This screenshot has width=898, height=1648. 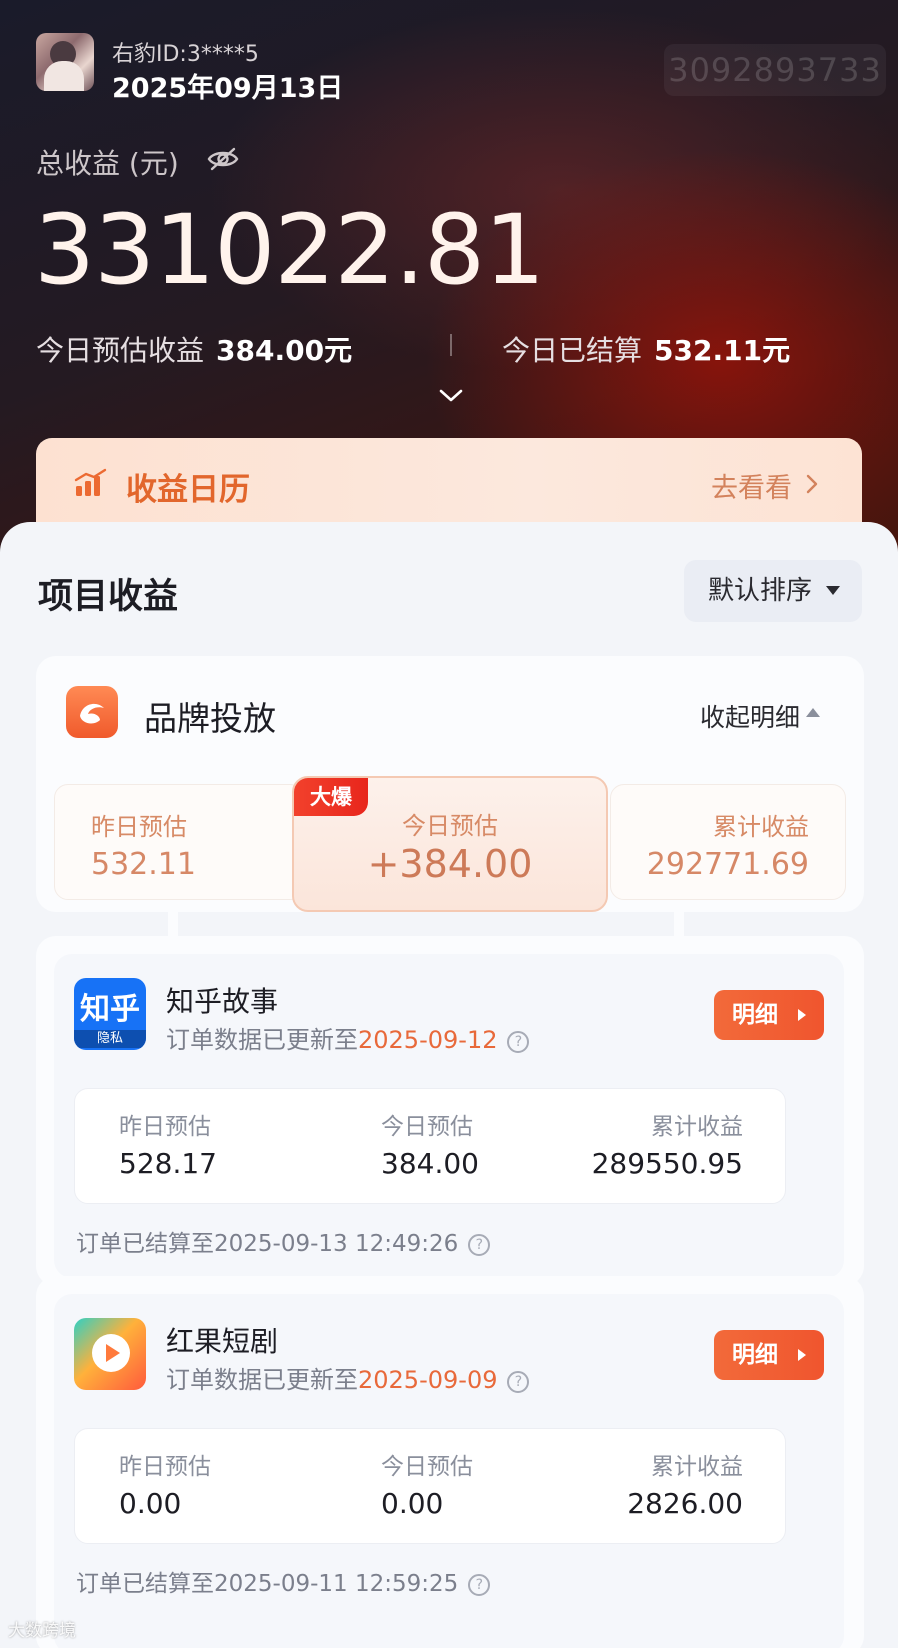 I want to click on sort-dropdown: 默认排序, so click(x=773, y=591).